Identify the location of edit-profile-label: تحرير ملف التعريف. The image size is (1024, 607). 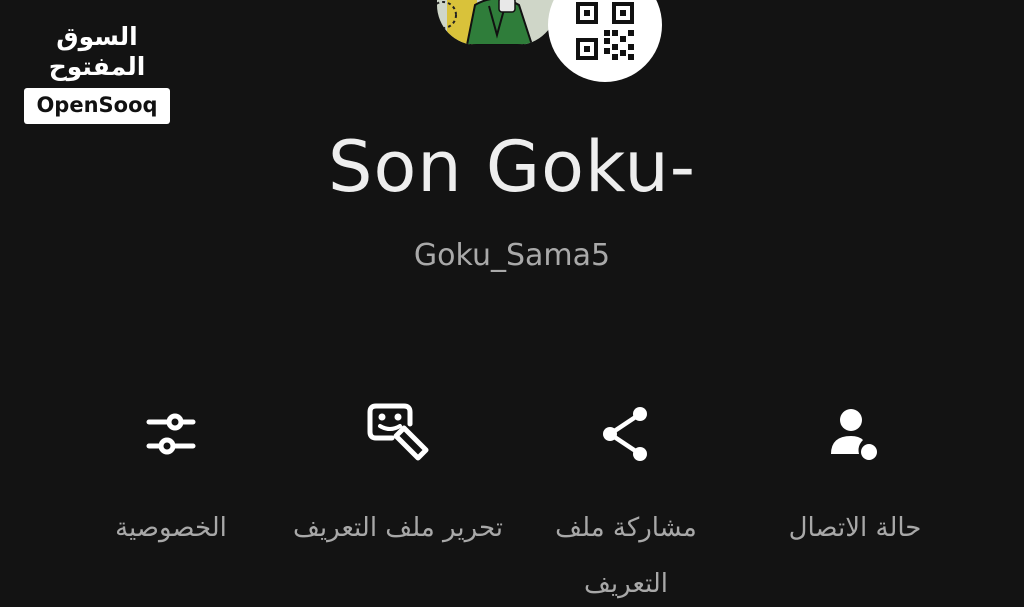
(398, 528).